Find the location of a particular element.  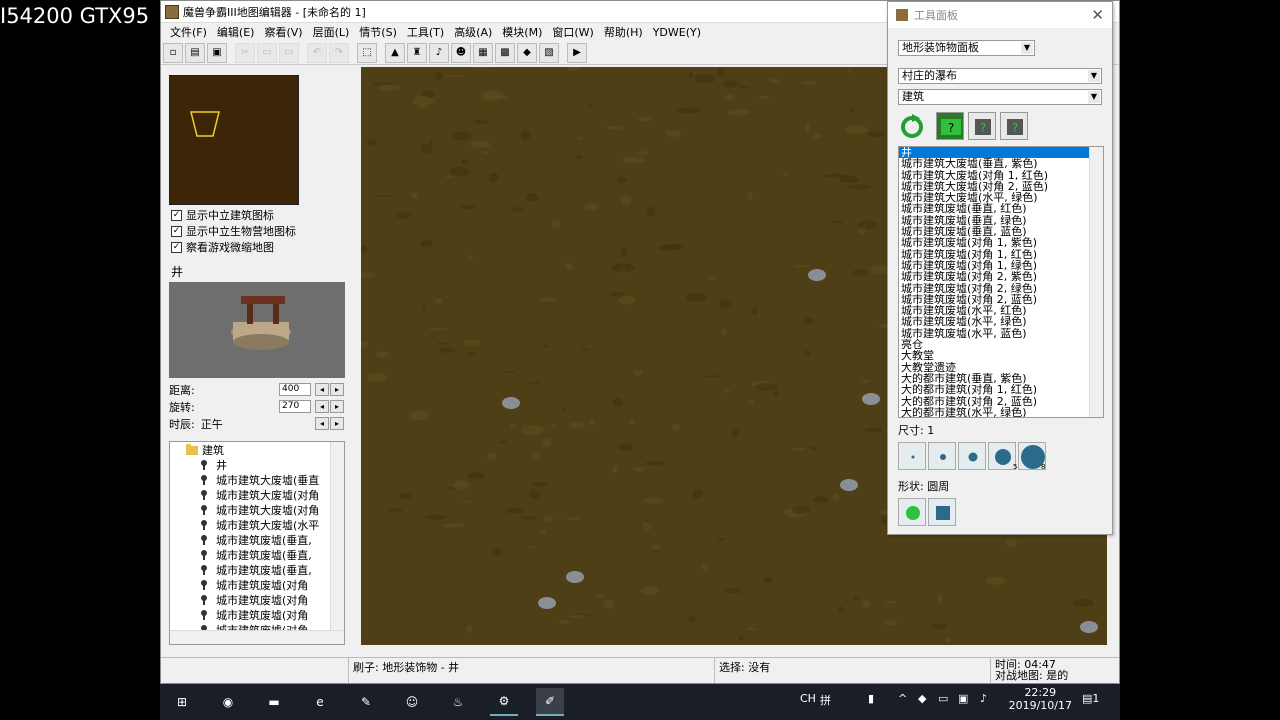

listbox-scrollbar is located at coordinates (1096, 282).